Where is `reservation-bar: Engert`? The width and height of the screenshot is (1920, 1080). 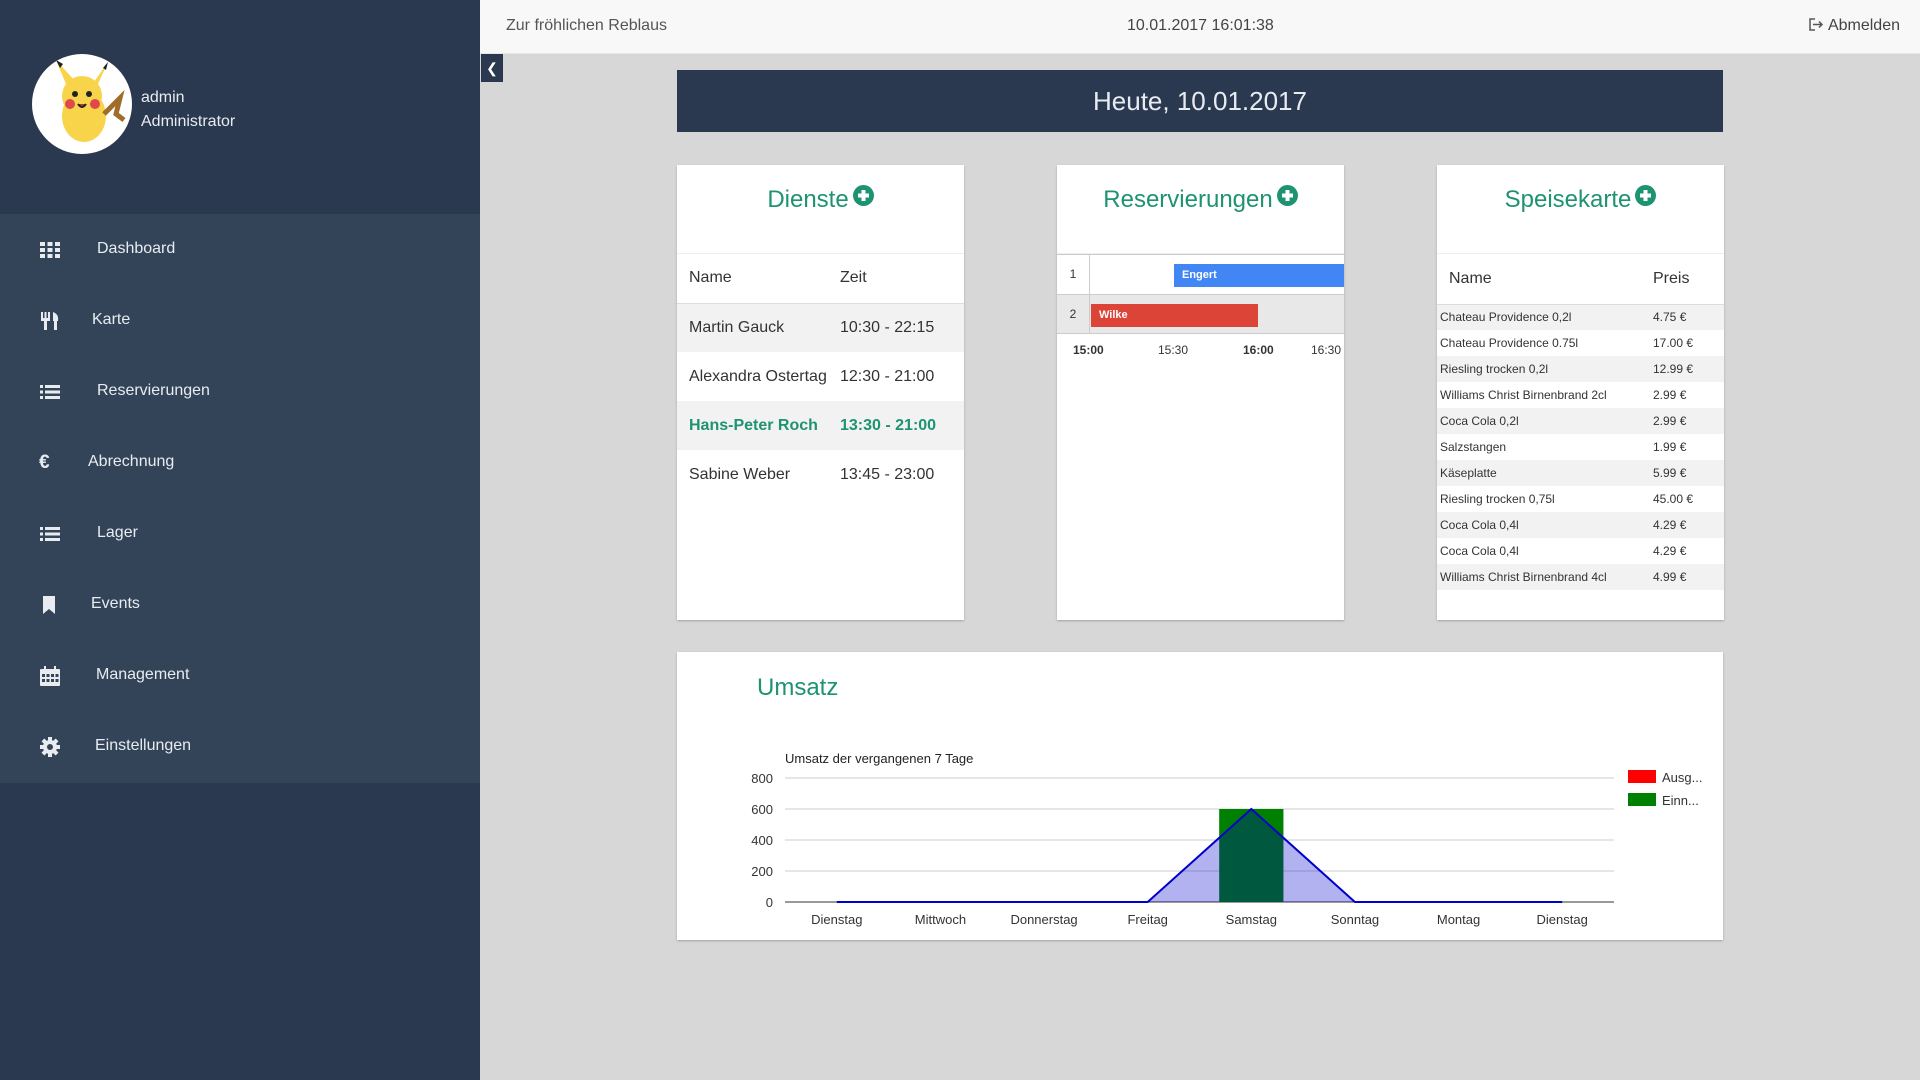
reservation-bar: Engert is located at coordinates (1259, 275).